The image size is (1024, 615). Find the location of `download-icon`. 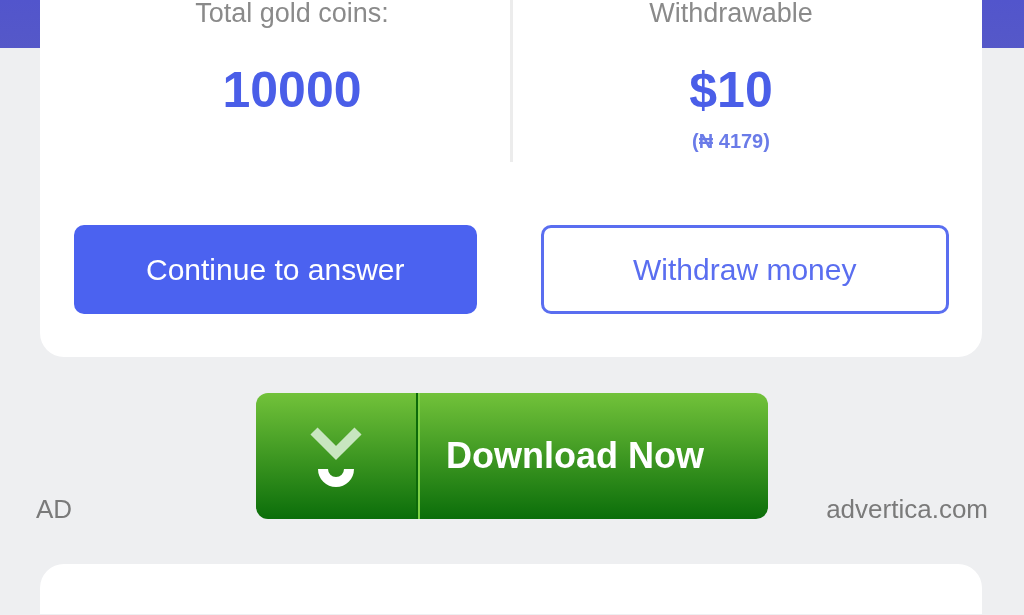

download-icon is located at coordinates (336, 456).